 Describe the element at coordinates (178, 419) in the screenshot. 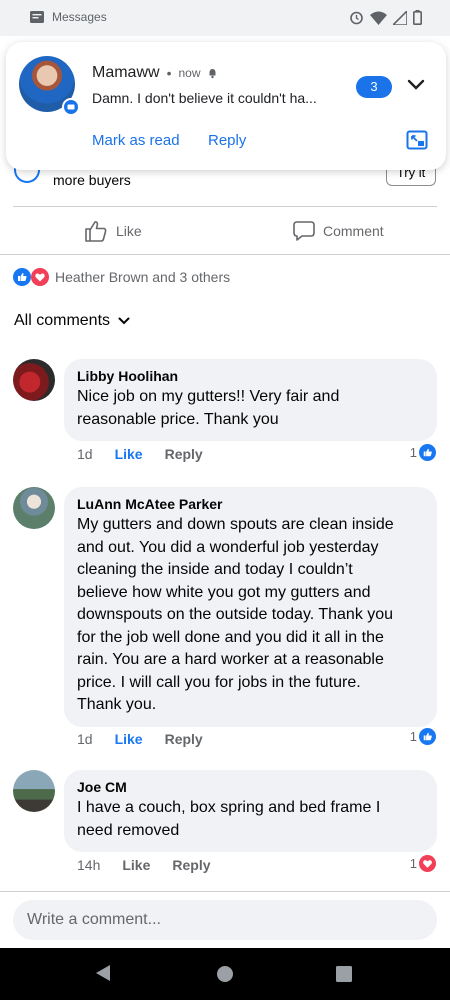

I see `comment-line: reasonable price. Thank you` at that location.